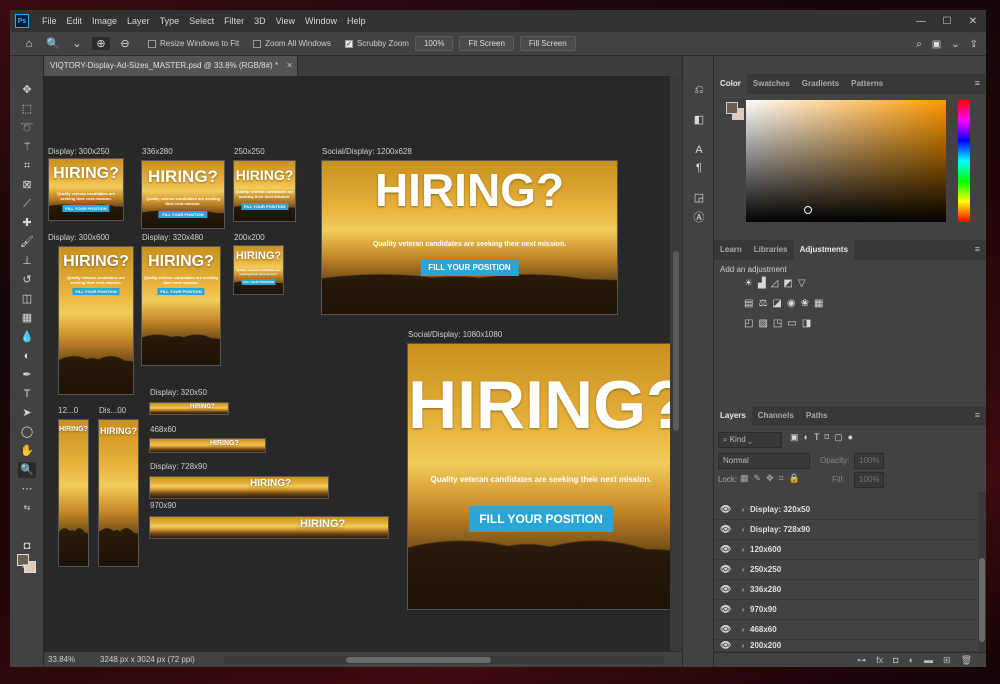  I want to click on zoom-tool-preset-icon: 🔍, so click(53, 43).